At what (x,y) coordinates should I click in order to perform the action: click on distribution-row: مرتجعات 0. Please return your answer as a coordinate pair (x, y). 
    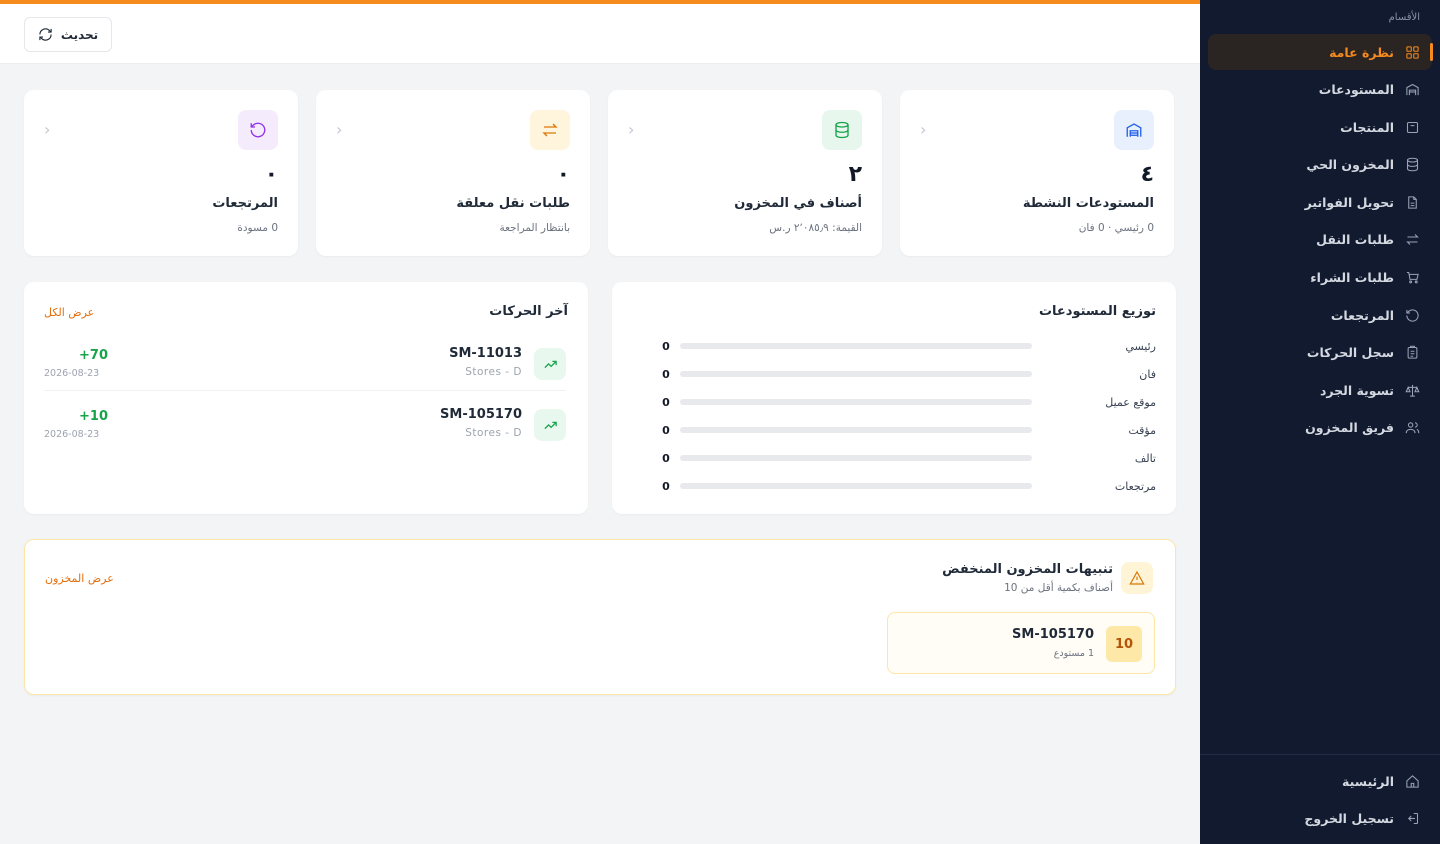
    Looking at the image, I should click on (906, 486).